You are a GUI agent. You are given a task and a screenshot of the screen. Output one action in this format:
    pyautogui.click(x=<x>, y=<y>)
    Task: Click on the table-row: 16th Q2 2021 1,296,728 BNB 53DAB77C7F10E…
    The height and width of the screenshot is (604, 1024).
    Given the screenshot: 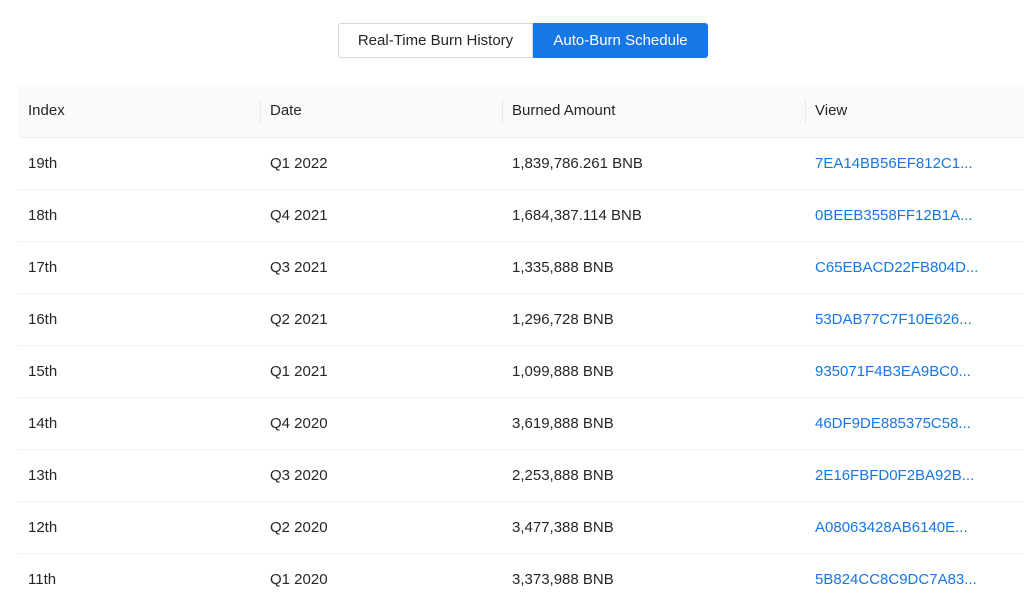 What is the action you would take?
    pyautogui.click(x=521, y=320)
    